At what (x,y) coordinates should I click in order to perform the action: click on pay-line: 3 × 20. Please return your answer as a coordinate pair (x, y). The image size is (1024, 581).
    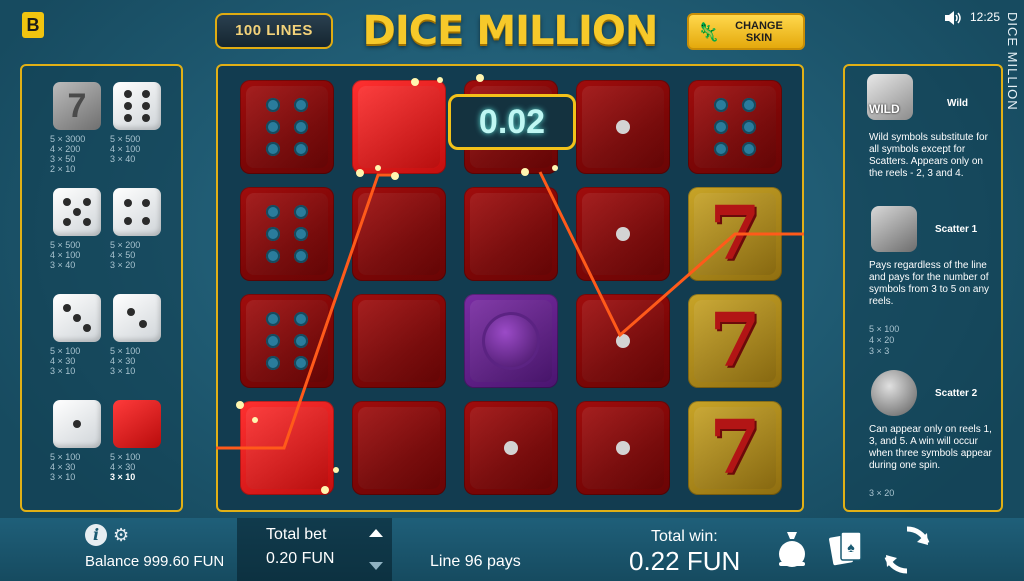
    Looking at the image, I should click on (123, 265).